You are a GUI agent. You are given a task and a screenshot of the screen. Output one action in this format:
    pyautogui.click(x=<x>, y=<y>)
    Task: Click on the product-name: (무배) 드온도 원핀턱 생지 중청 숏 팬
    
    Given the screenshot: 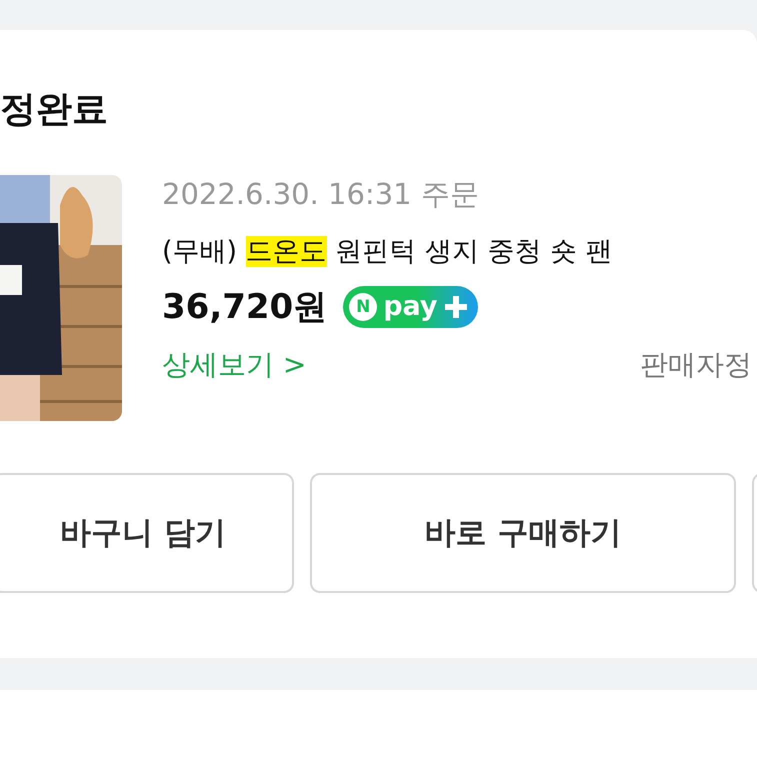 What is the action you would take?
    pyautogui.click(x=388, y=252)
    